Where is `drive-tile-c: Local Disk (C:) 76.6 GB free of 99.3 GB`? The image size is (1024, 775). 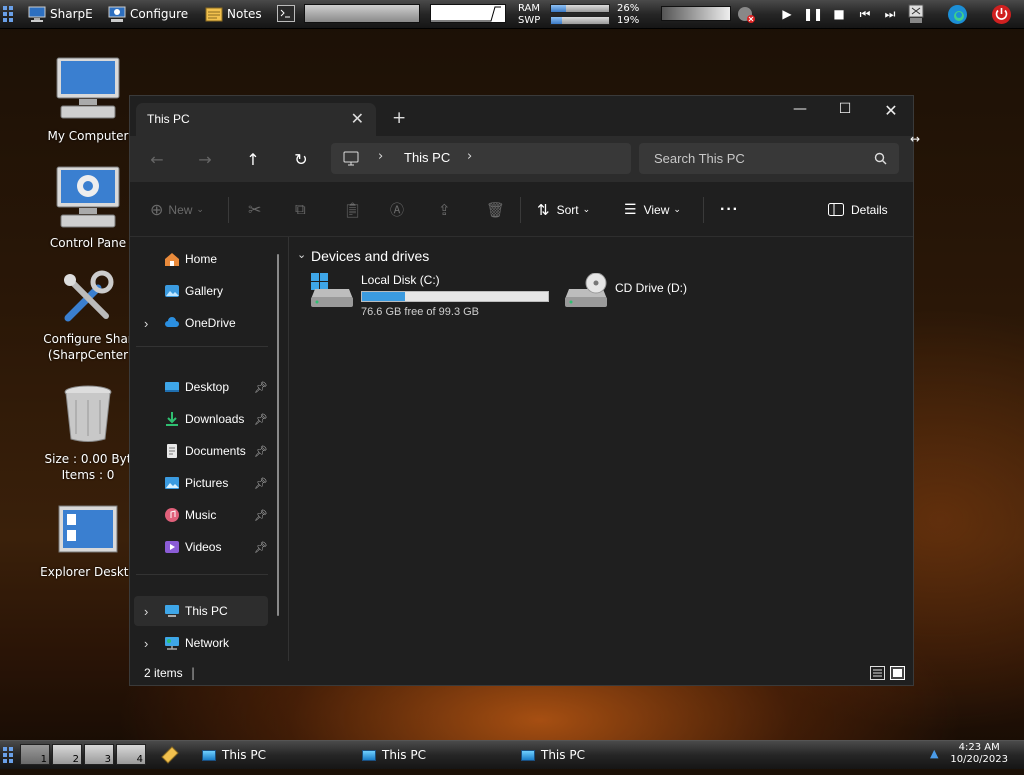 drive-tile-c: Local Disk (C:) 76.6 GB free of 99.3 GB is located at coordinates (429, 298).